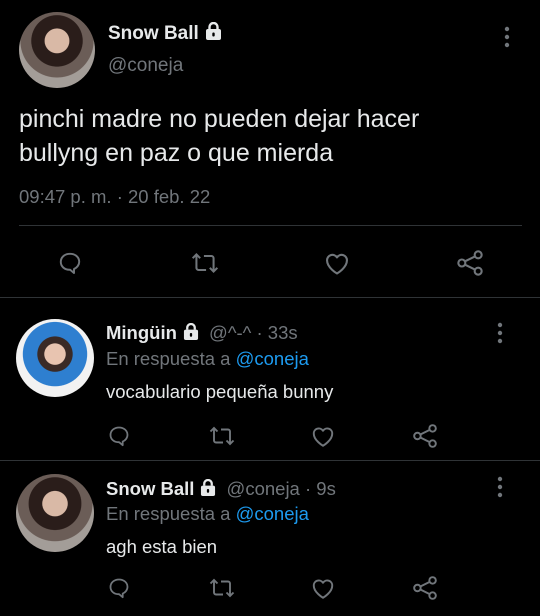 The image size is (540, 616). What do you see at coordinates (221, 490) in the screenshot?
I see `reply-author: Snow Ball @coneja · 9s` at bounding box center [221, 490].